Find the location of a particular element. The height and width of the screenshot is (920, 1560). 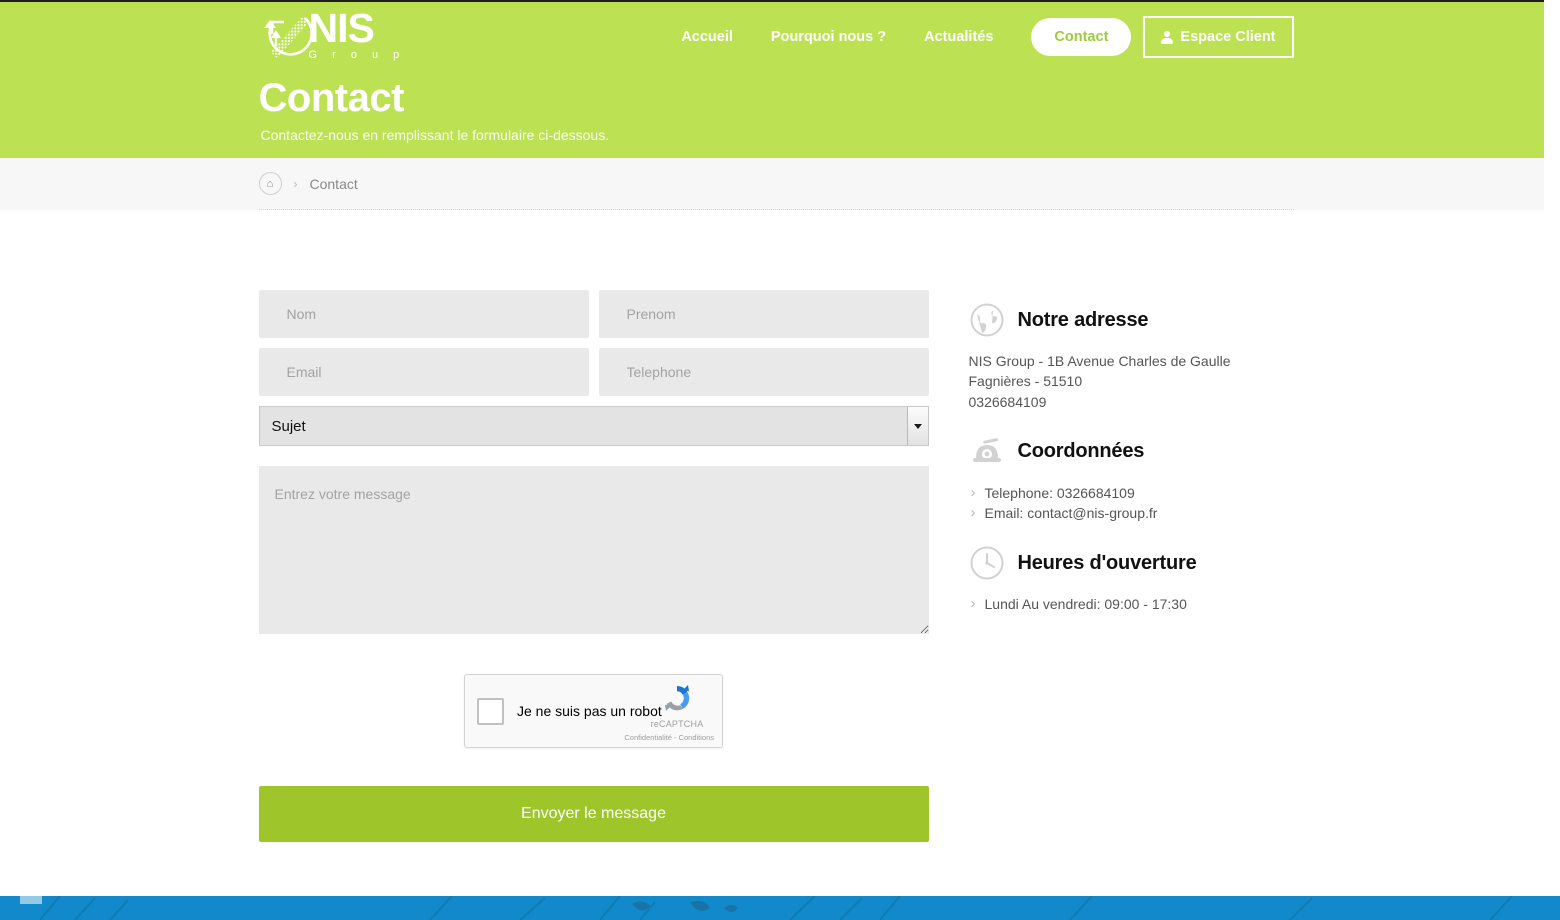

address-line-3: 0326684109 is located at coordinates (1007, 401).